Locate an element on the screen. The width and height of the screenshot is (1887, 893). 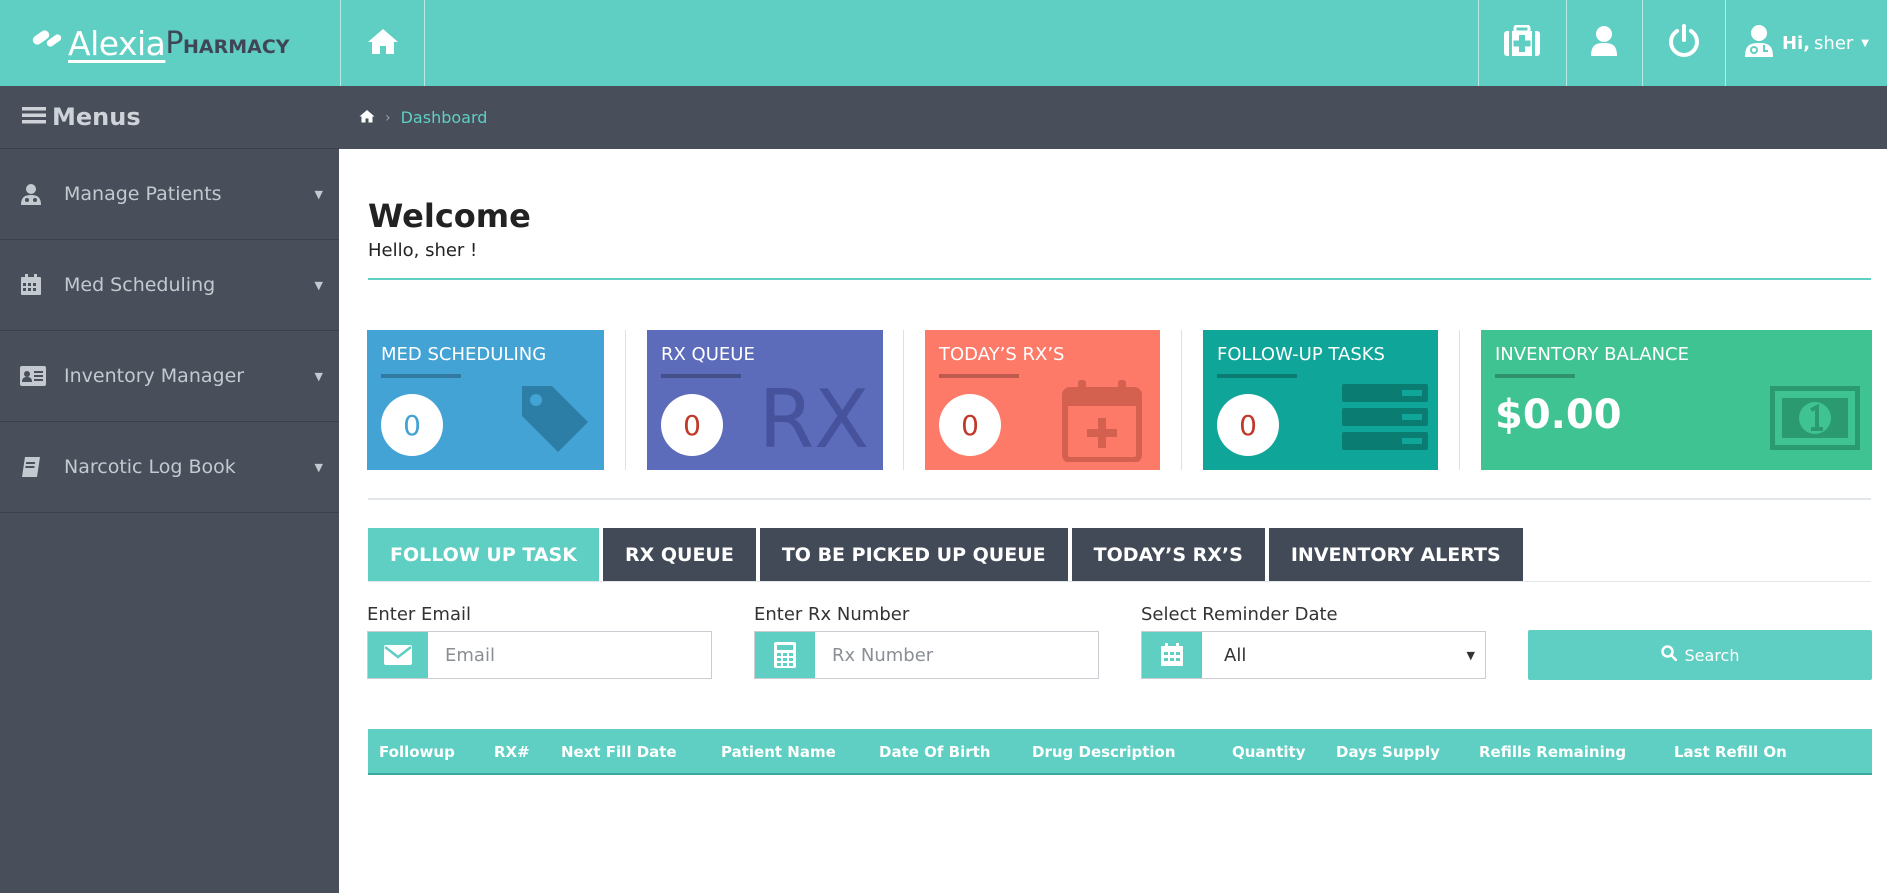
card-title: FOLLOW-UP TASKS is located at coordinates (1301, 354).